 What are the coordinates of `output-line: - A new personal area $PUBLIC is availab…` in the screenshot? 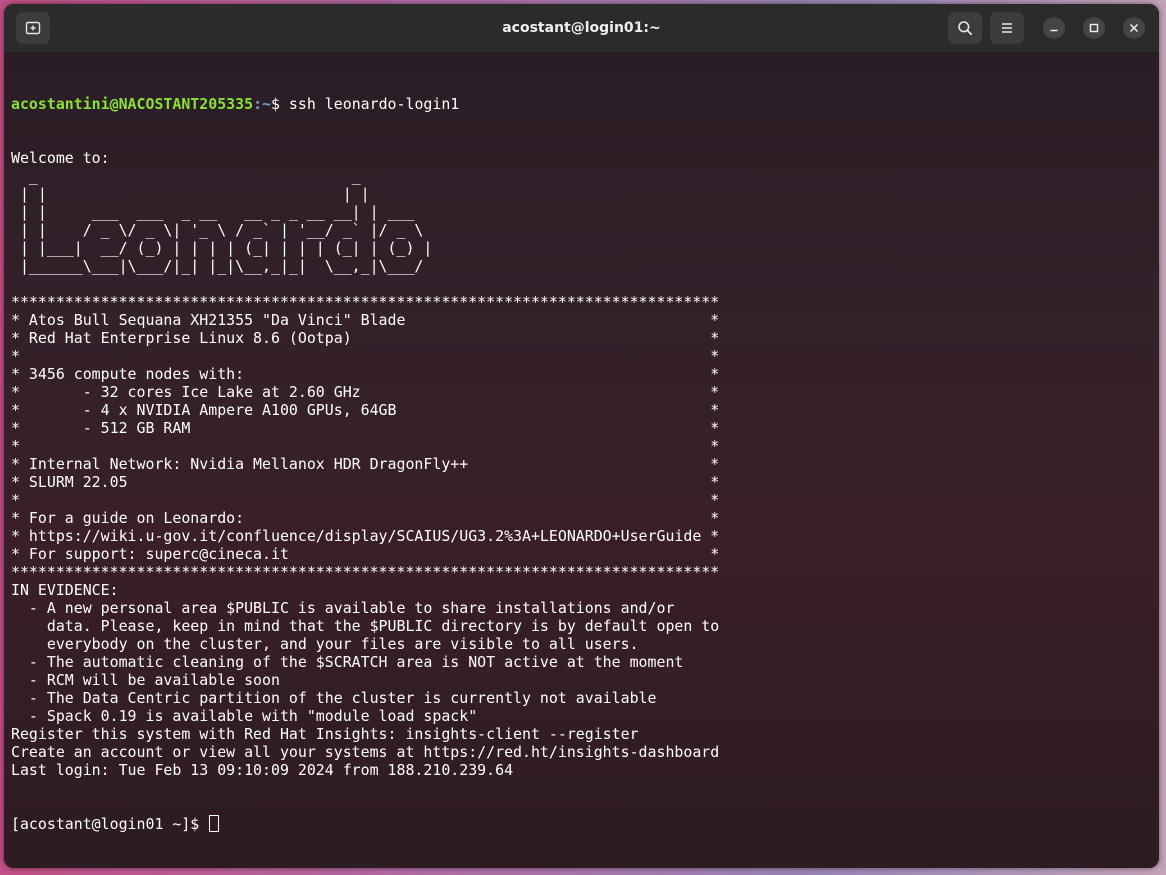 It's located at (343, 608).